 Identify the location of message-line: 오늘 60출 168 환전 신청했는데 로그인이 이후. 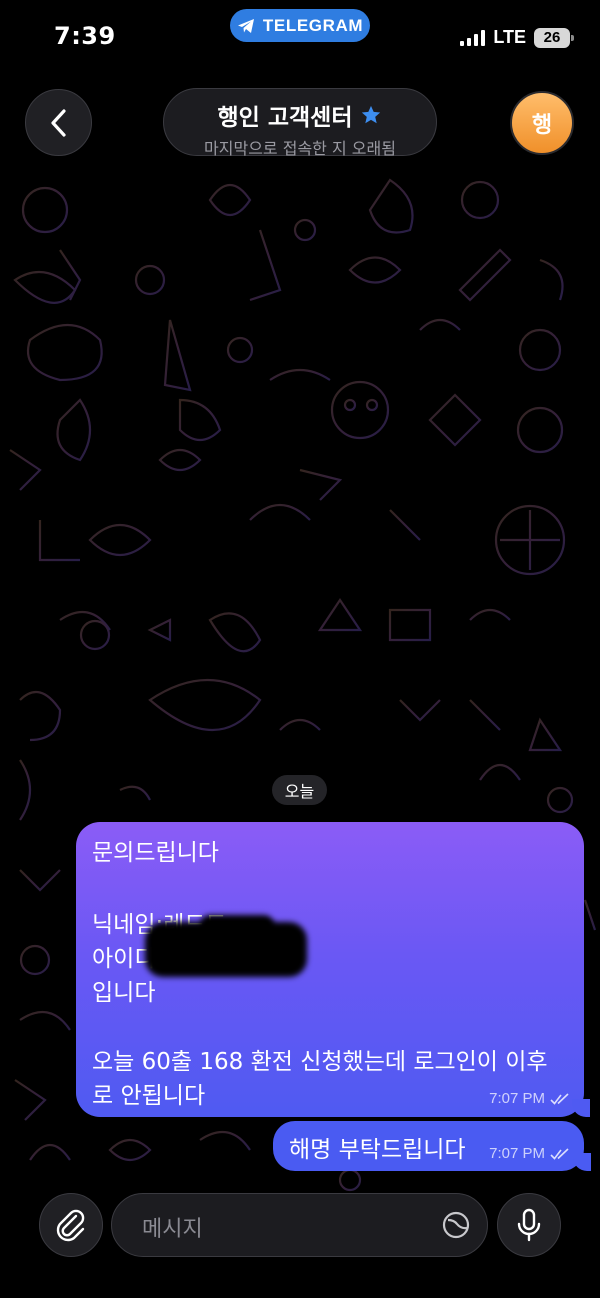
(320, 1062).